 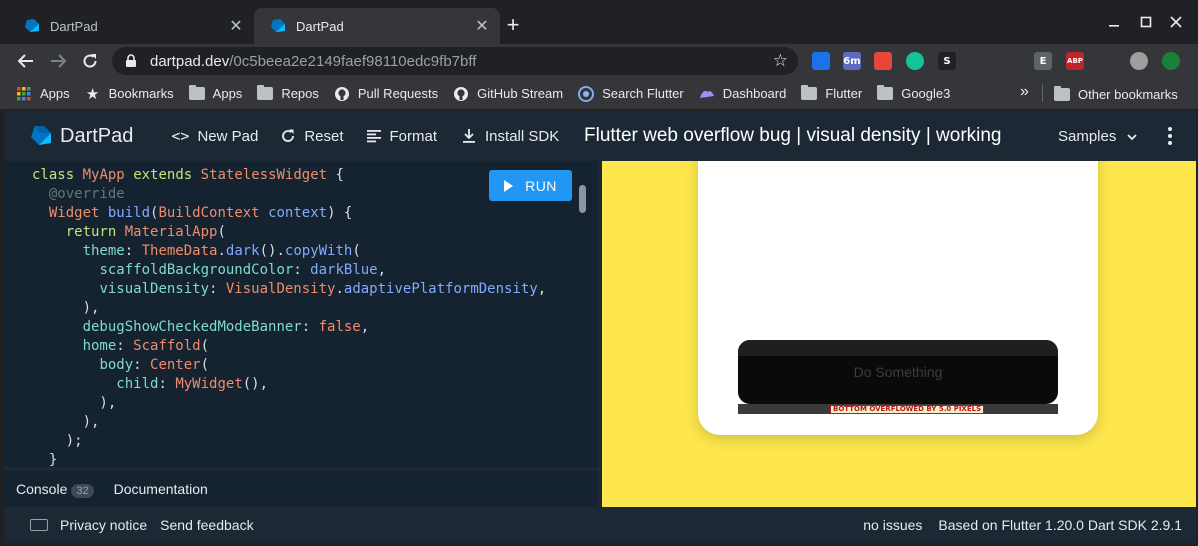 I want to click on bookmark-item: Flutter, so click(x=831, y=94).